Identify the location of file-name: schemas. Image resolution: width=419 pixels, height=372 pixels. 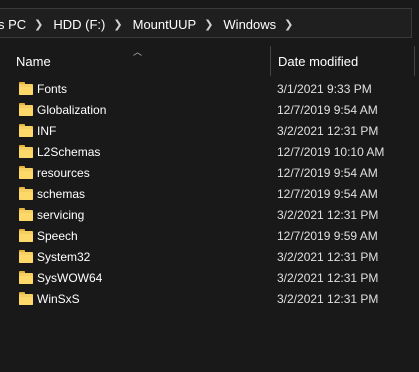
(61, 194).